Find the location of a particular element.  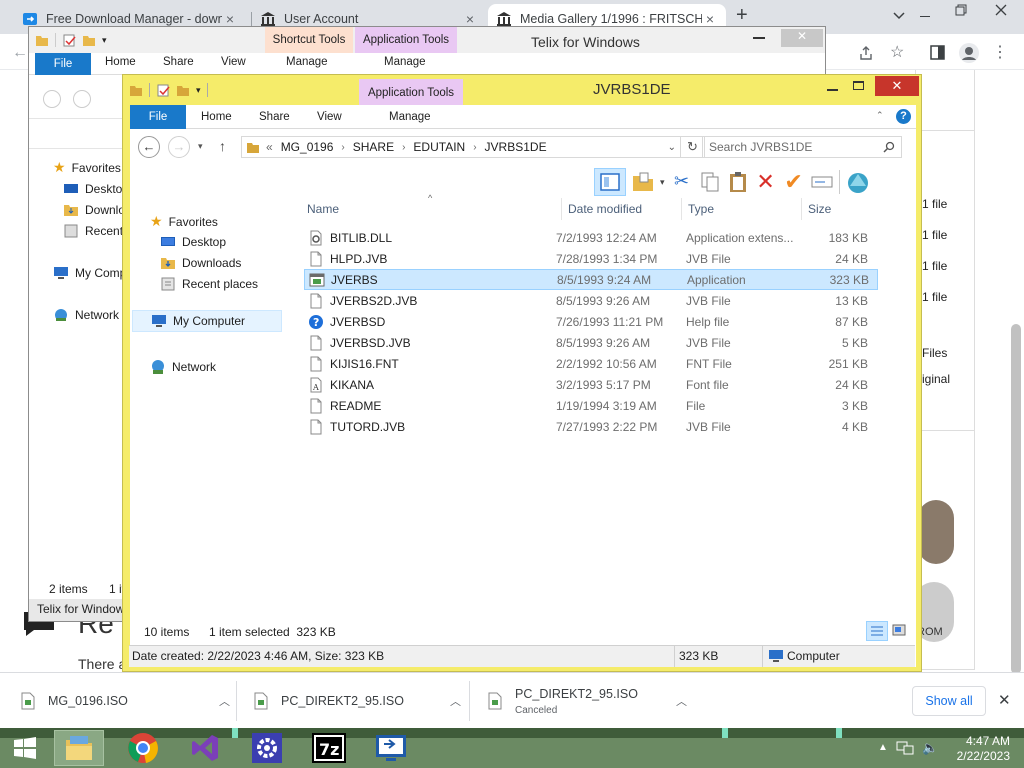

telix-taskbar-label: Telix for Windows is located at coordinates (79, 610).